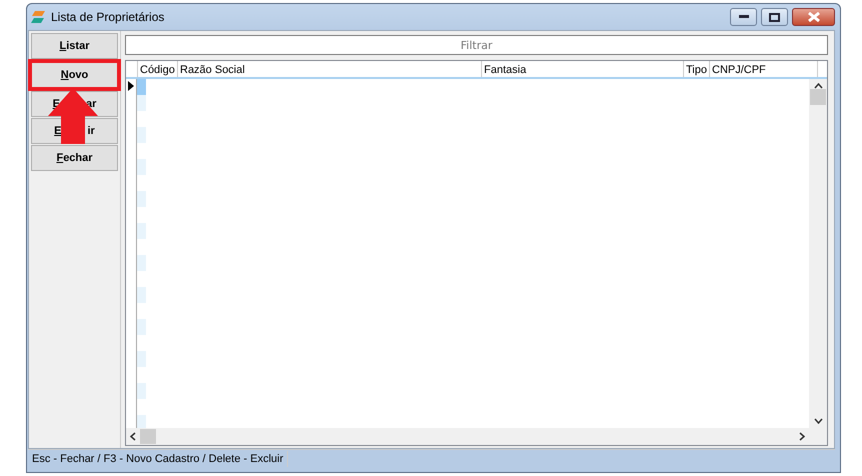  Describe the element at coordinates (74, 75) in the screenshot. I see `sidebar-button: Novo` at that location.